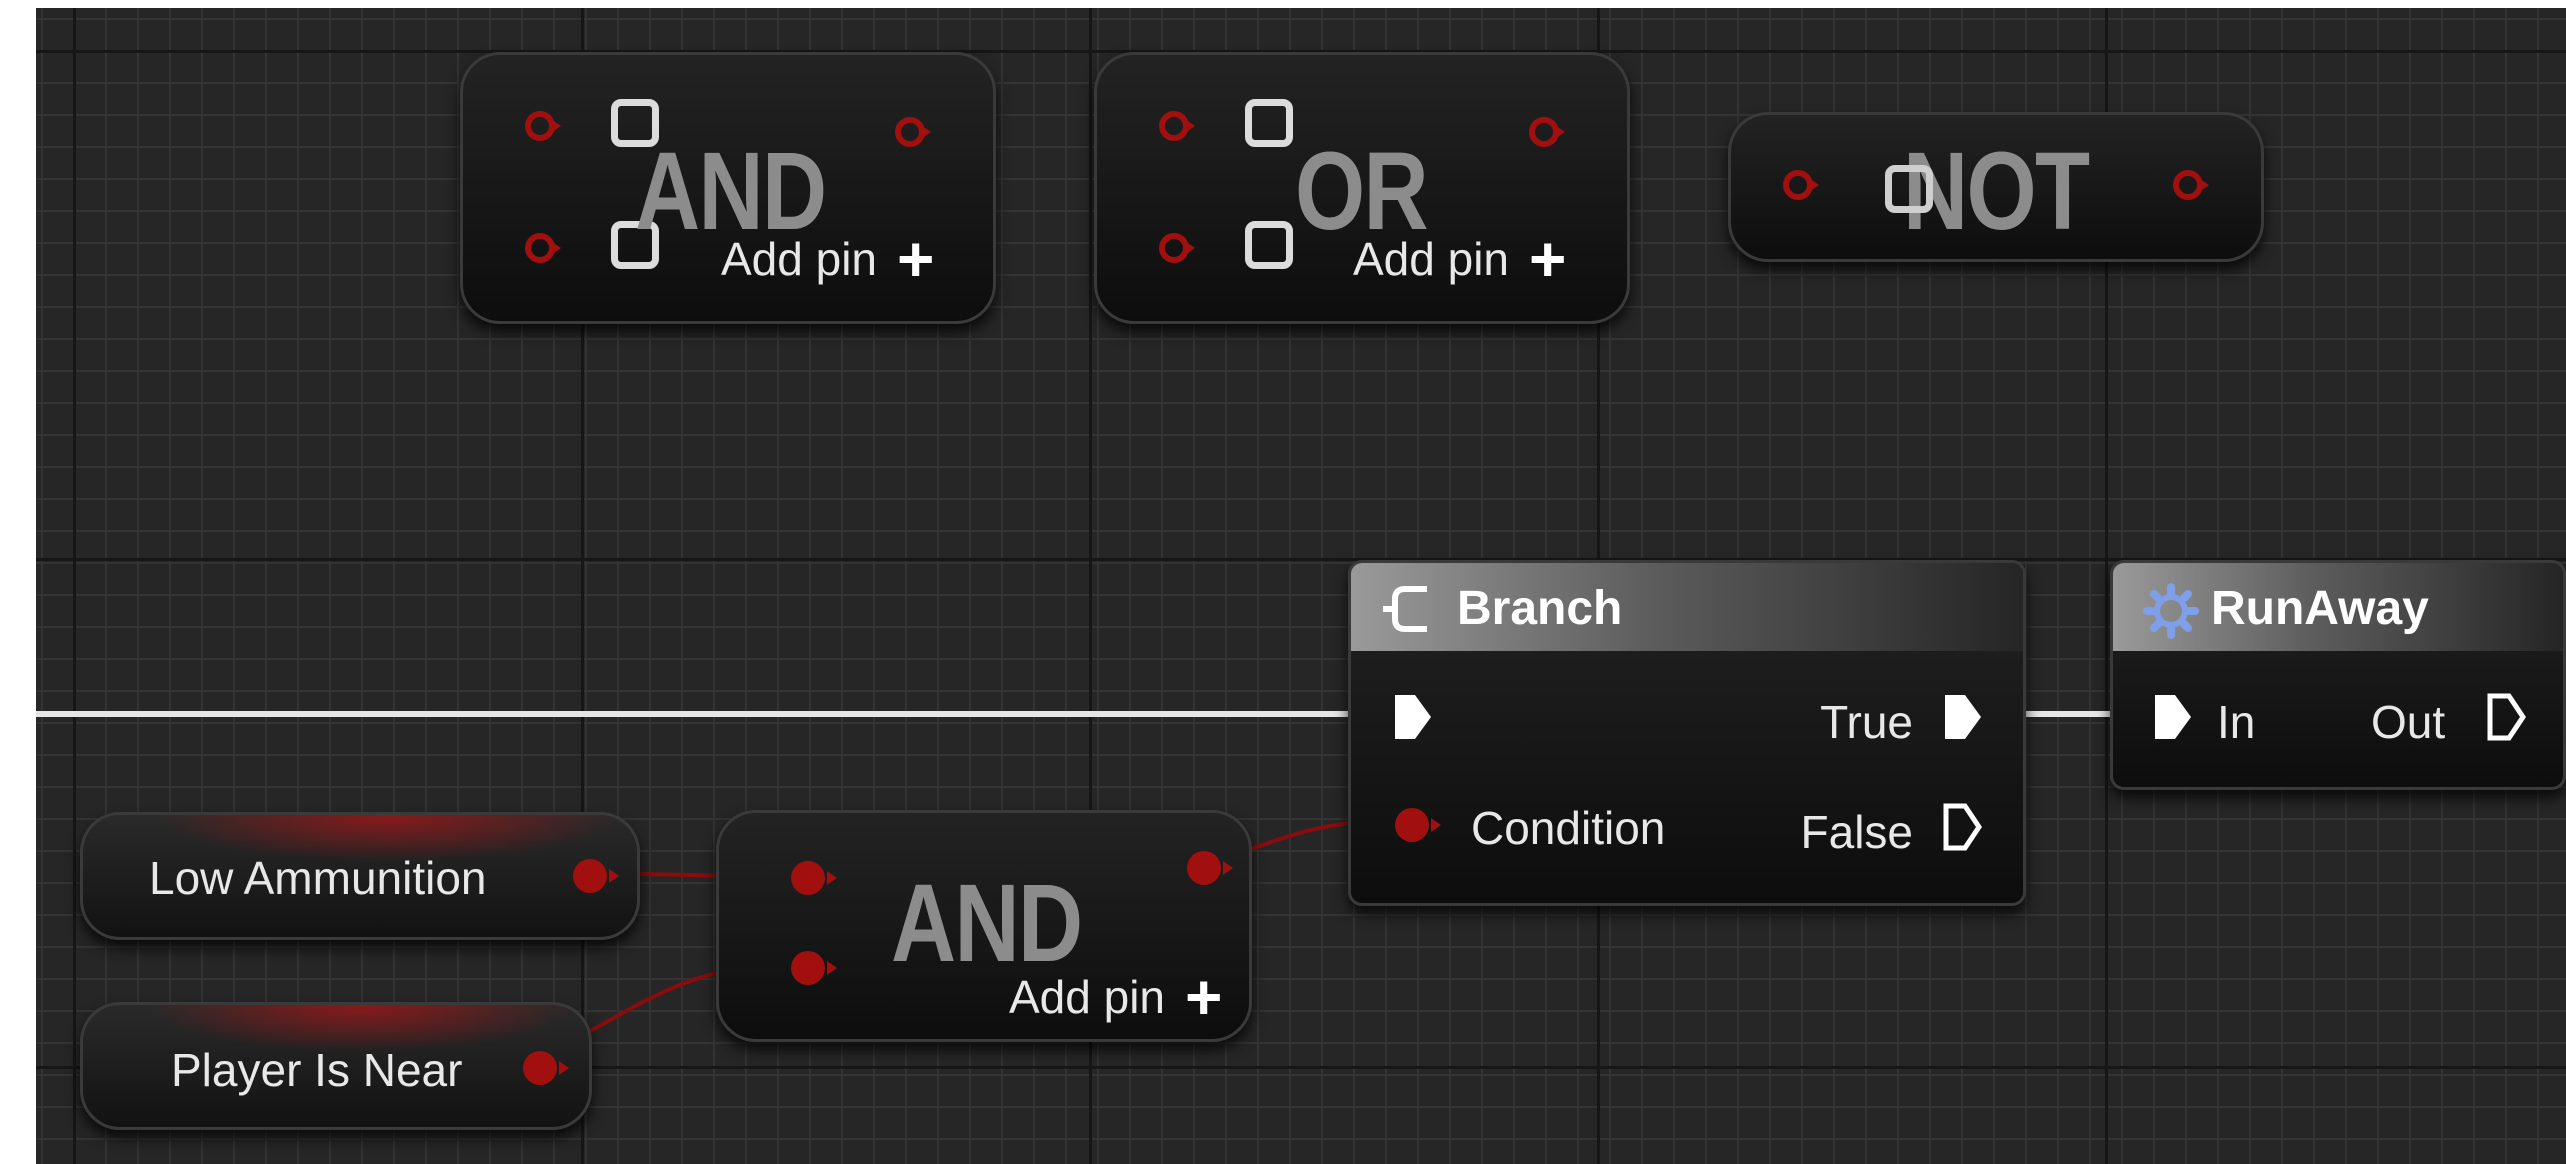  I want to click on not-top-output-pin, so click(2188, 185).